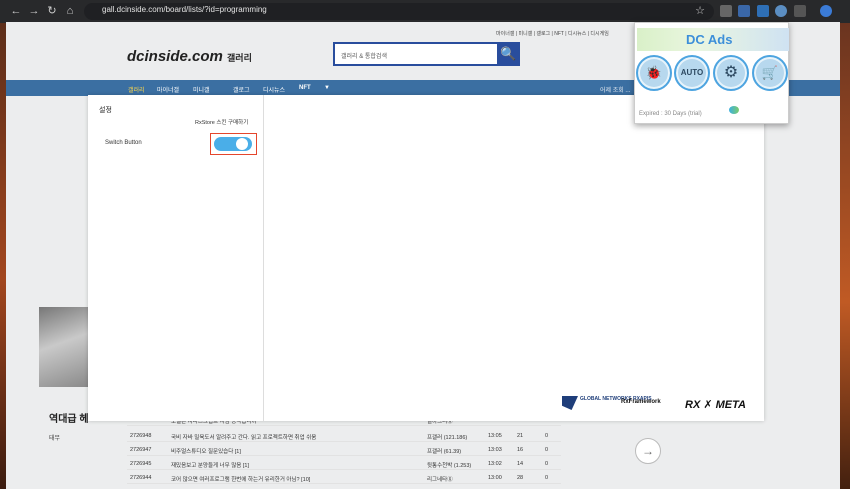 This screenshot has height=489, width=850. I want to click on popup-title: DC Ads, so click(709, 39).